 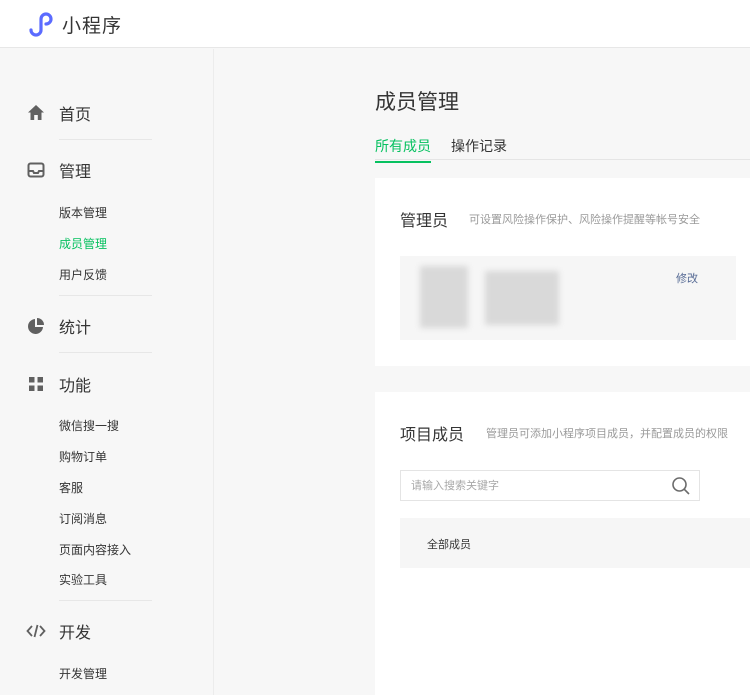 What do you see at coordinates (89, 425) in the screenshot?
I see `sidebar-item-wechat-search: 微信搜一搜` at bounding box center [89, 425].